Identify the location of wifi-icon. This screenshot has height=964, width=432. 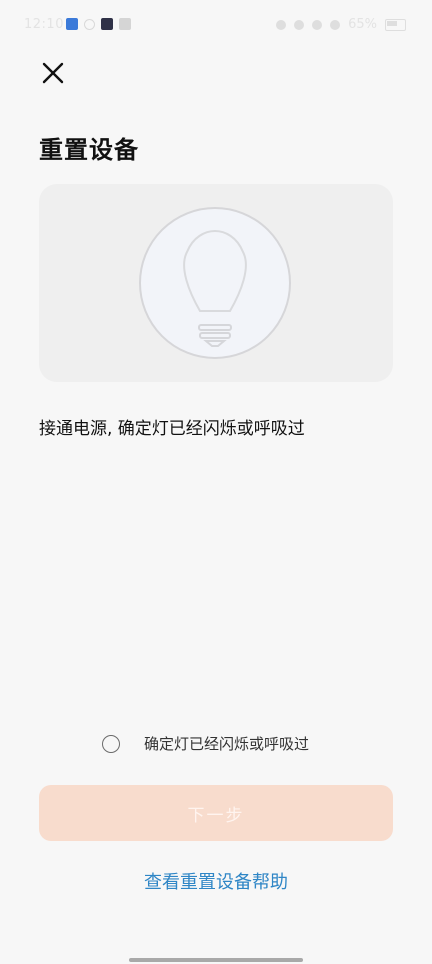
(335, 24).